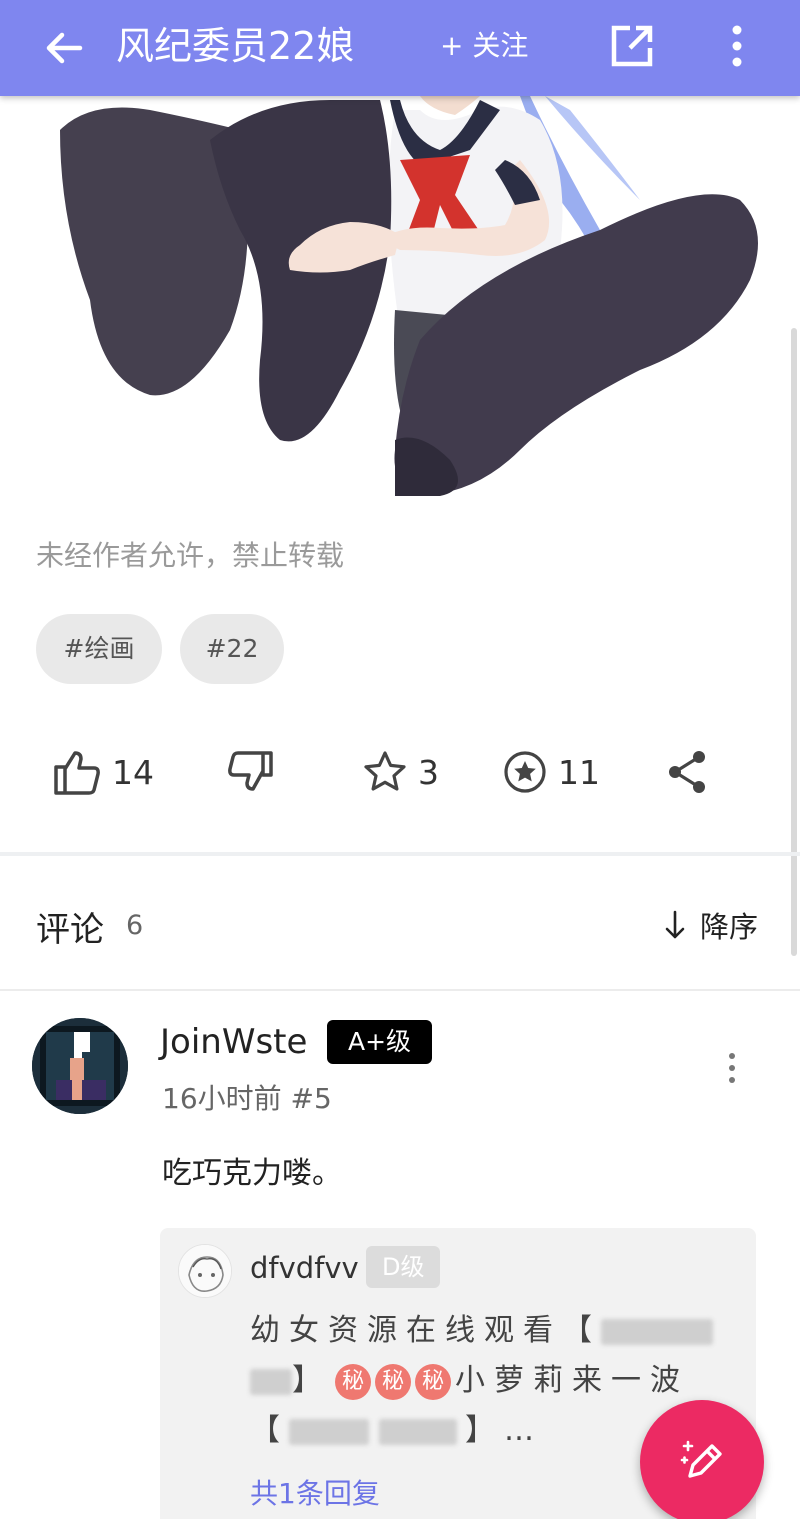  Describe the element at coordinates (233, 1042) in the screenshot. I see `comment-username: JoinWste` at that location.